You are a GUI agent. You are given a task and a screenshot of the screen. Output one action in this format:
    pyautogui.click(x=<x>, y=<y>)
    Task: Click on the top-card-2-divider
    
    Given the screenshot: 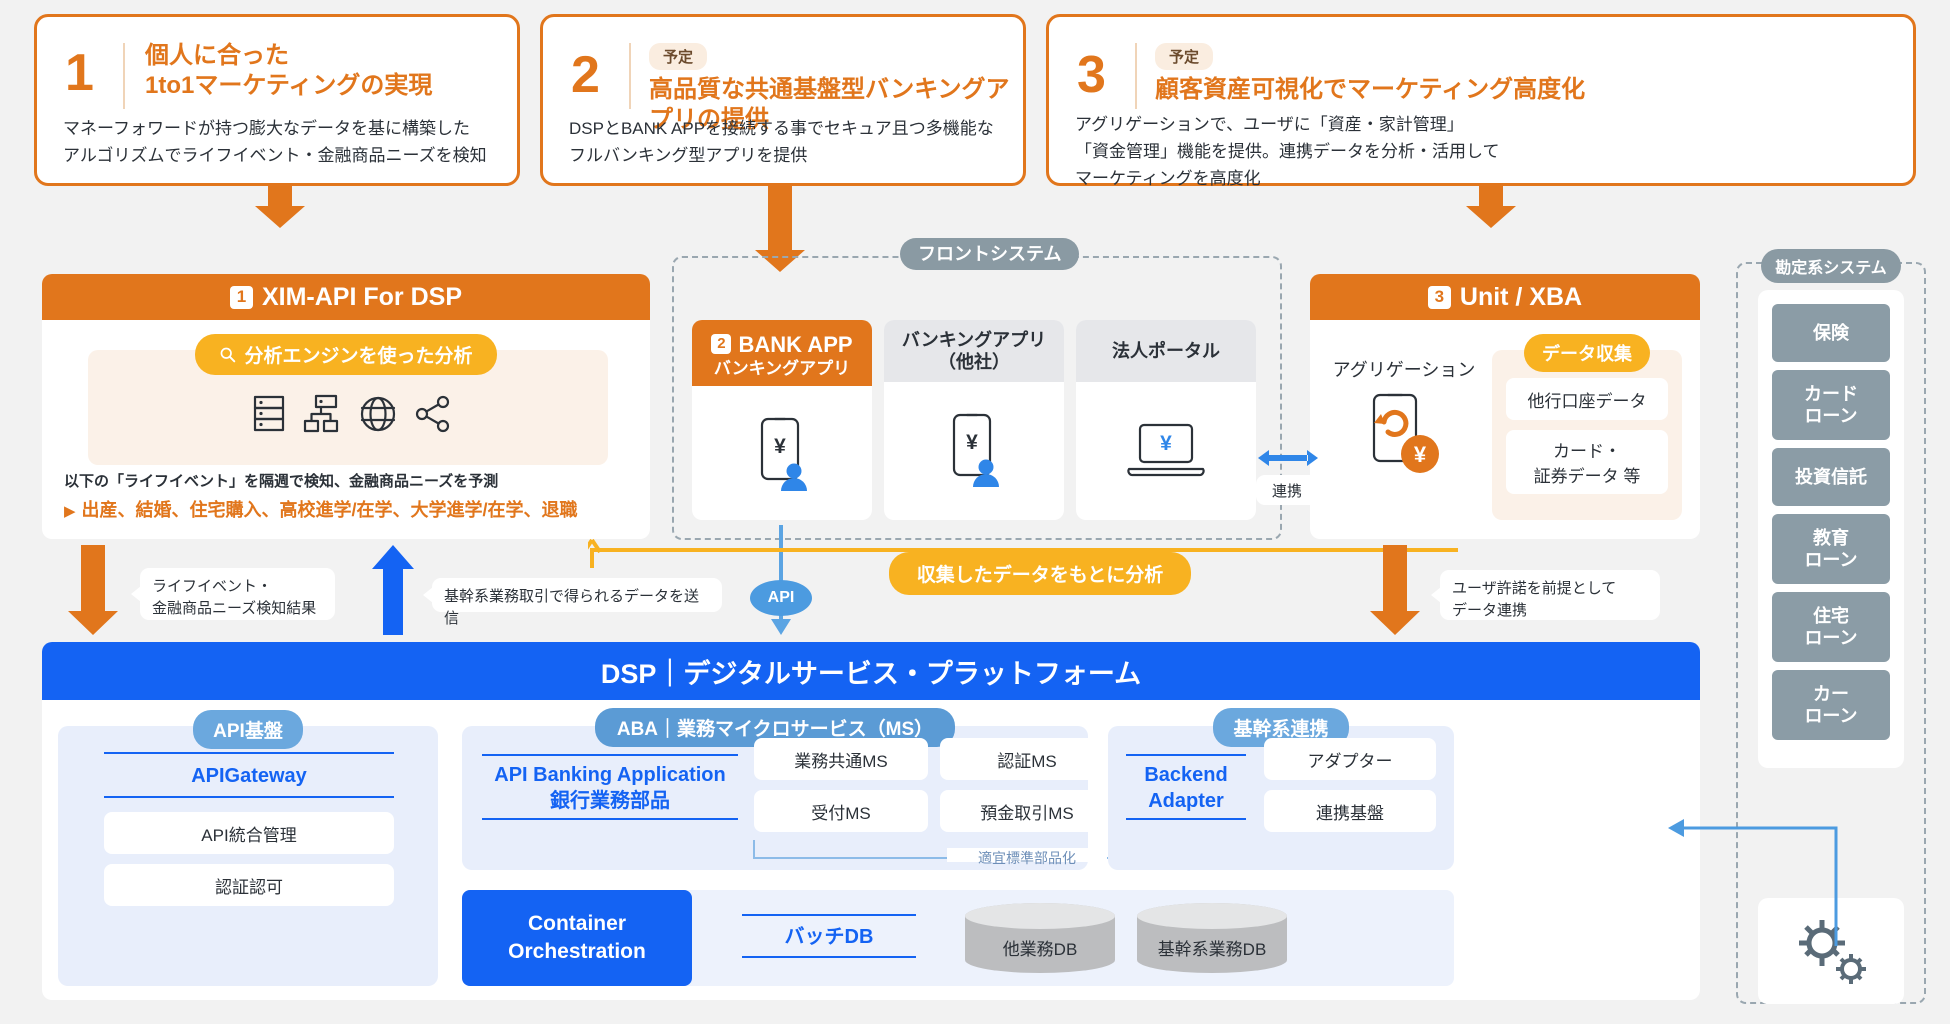 What is the action you would take?
    pyautogui.click(x=630, y=76)
    